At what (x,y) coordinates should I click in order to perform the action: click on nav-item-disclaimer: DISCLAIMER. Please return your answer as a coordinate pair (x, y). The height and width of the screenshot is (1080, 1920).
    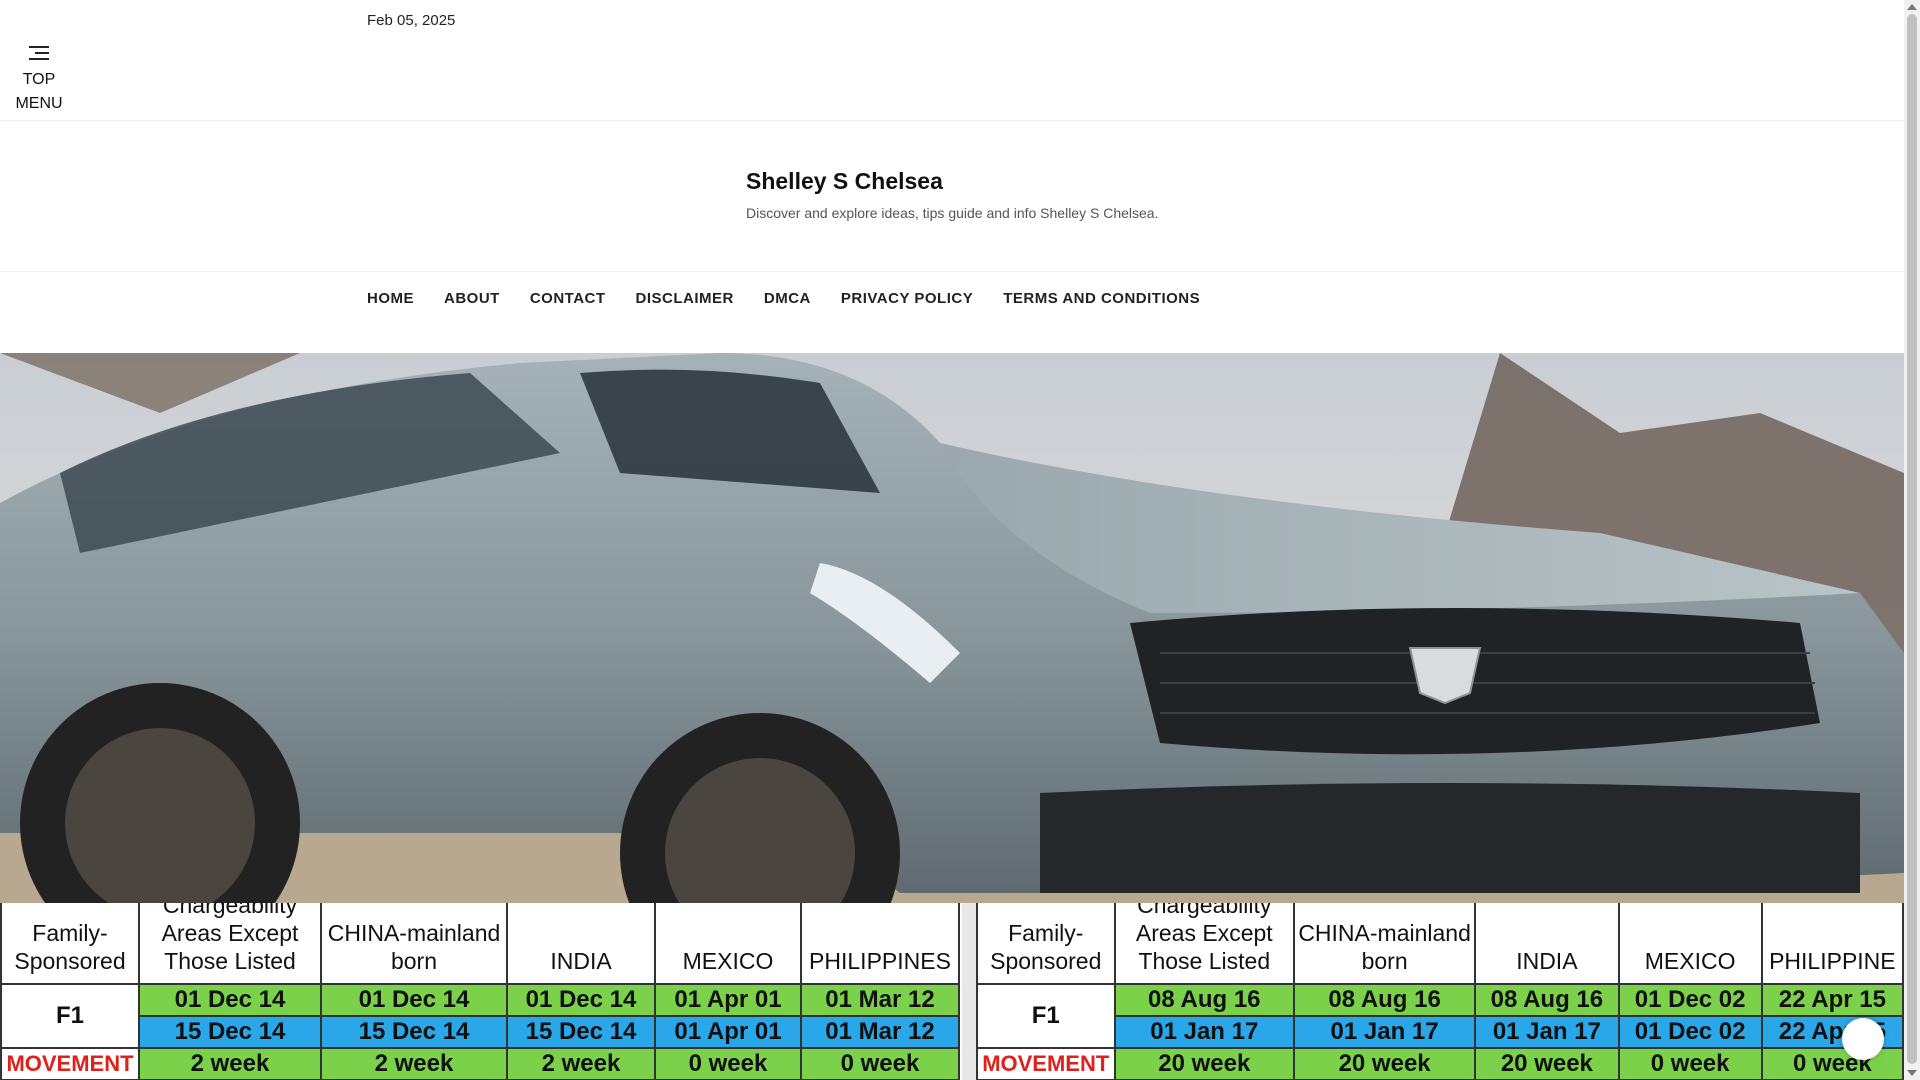
    Looking at the image, I should click on (685, 298).